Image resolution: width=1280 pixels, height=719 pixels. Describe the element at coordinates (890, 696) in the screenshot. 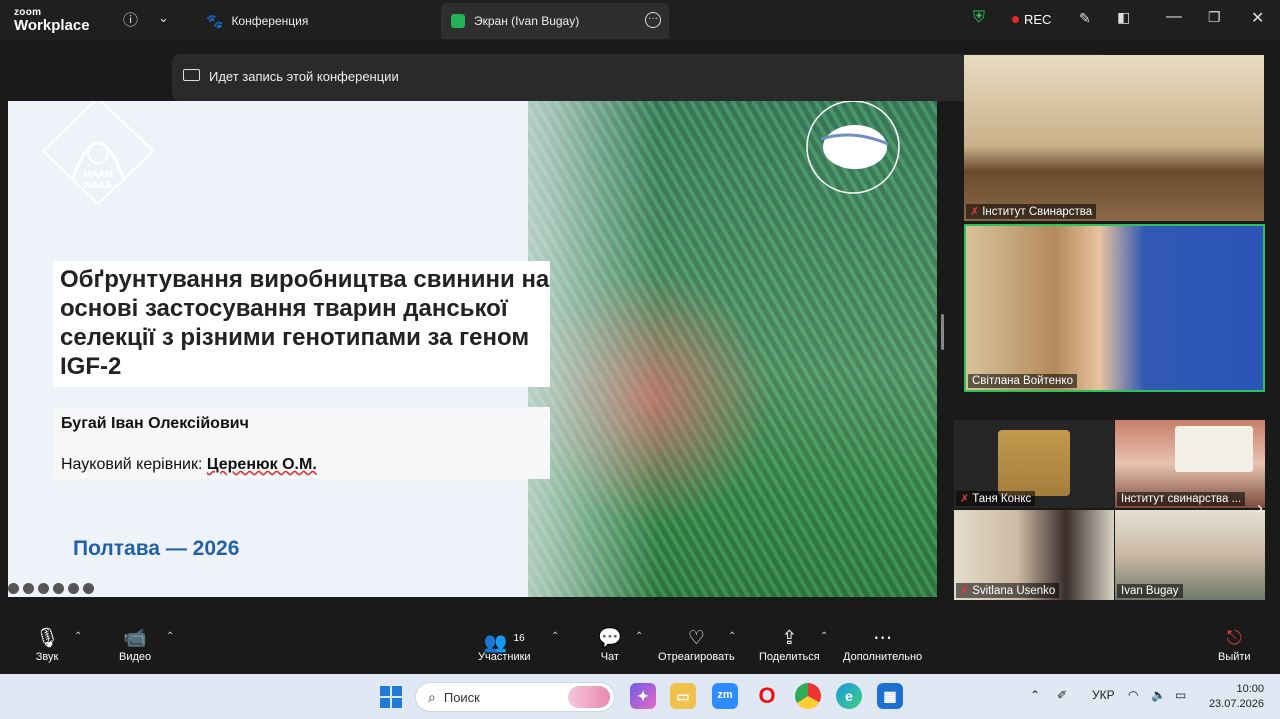

I see `app-icon: ▦` at that location.